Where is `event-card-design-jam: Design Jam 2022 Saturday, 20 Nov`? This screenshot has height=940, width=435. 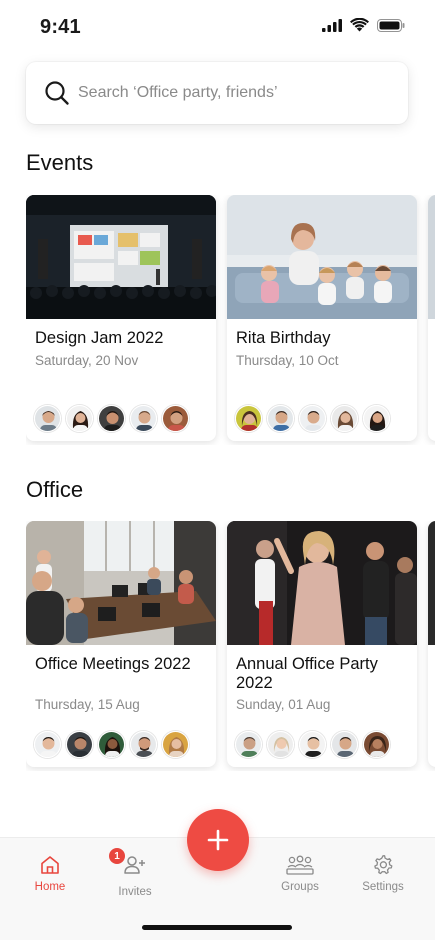 event-card-design-jam: Design Jam 2022 Saturday, 20 Nov is located at coordinates (121, 318).